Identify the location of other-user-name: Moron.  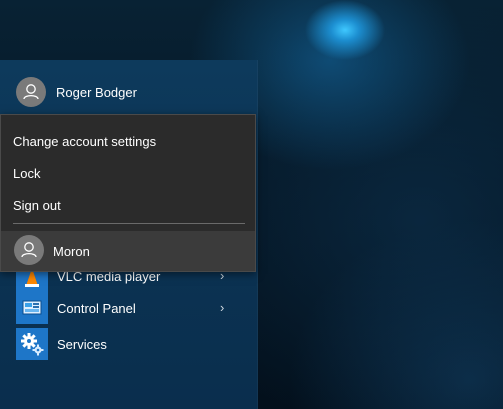
(71, 251).